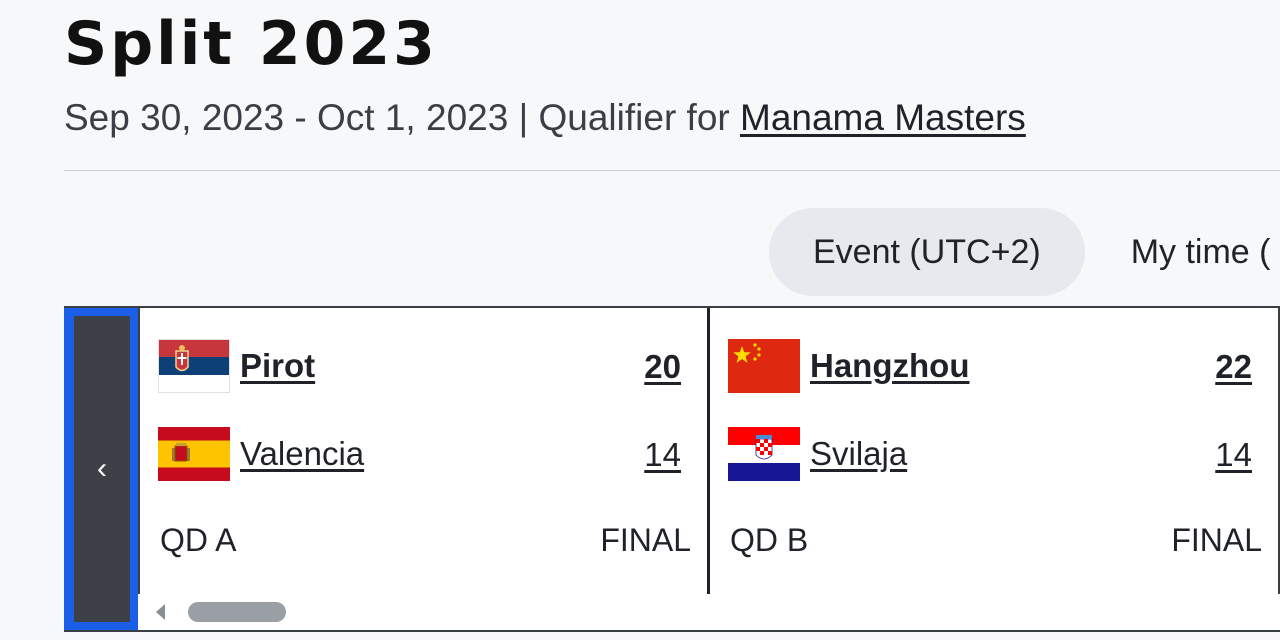 The image size is (1280, 640). Describe the element at coordinates (858, 454) in the screenshot. I see `team-name: Svilaja` at that location.